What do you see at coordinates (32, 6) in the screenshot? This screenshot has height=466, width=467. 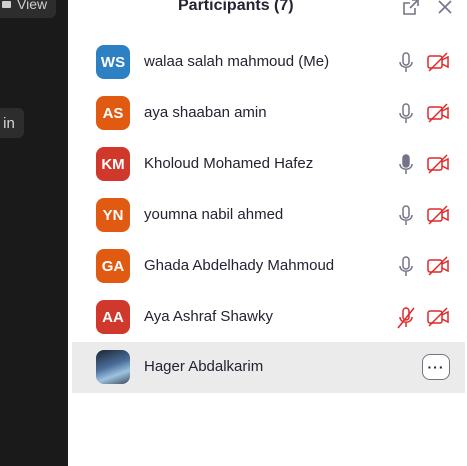 I see `view-button-label: View` at bounding box center [32, 6].